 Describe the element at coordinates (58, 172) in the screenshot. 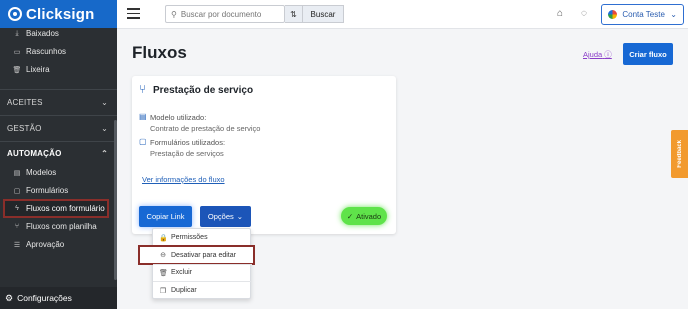

I see `sidebar-item-modelos: ▤ Modelos` at that location.